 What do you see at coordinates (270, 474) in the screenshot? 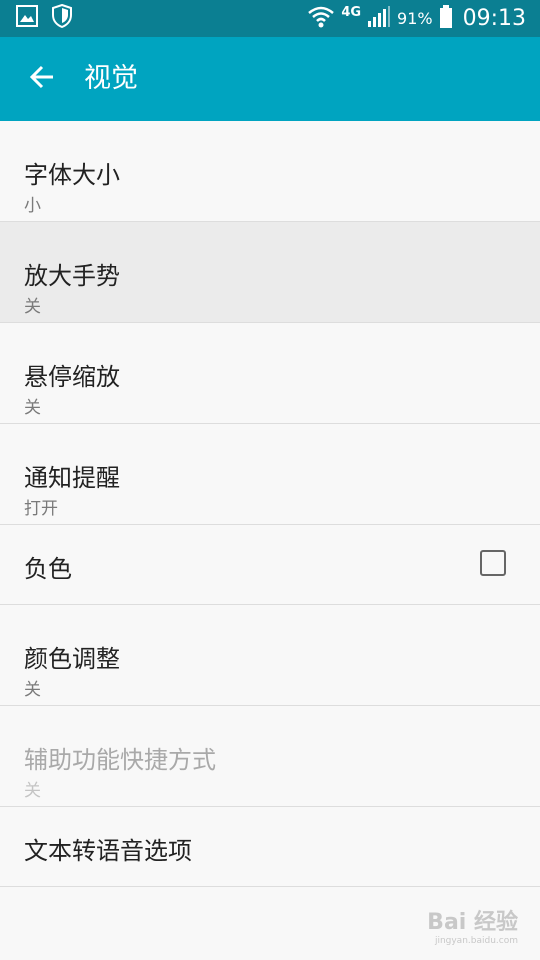
I see `notification-reminder-item: 通知提醒 打开` at bounding box center [270, 474].